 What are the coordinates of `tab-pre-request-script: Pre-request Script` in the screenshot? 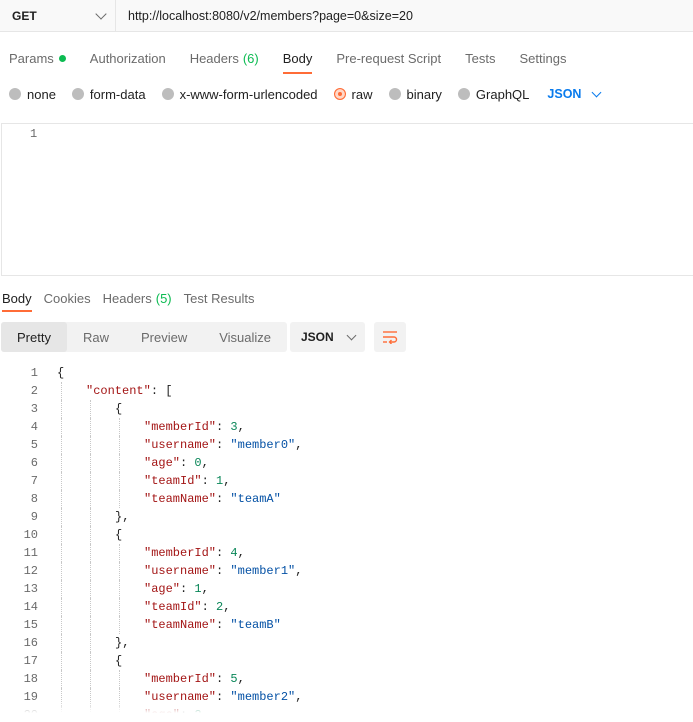 It's located at (388, 58).